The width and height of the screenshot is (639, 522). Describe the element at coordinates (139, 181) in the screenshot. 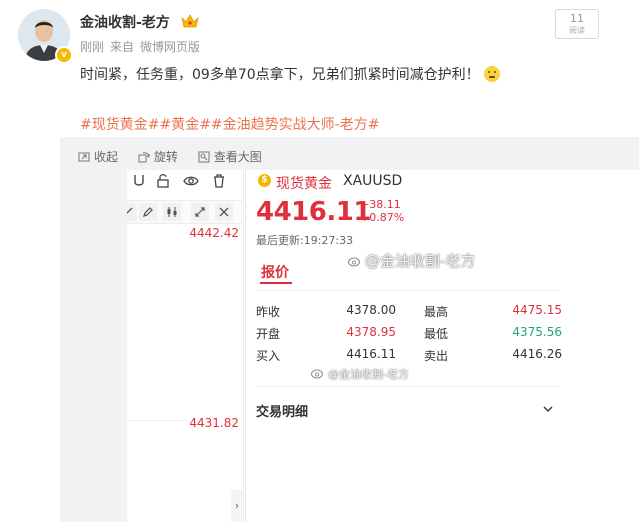

I see `magnet-icon` at that location.